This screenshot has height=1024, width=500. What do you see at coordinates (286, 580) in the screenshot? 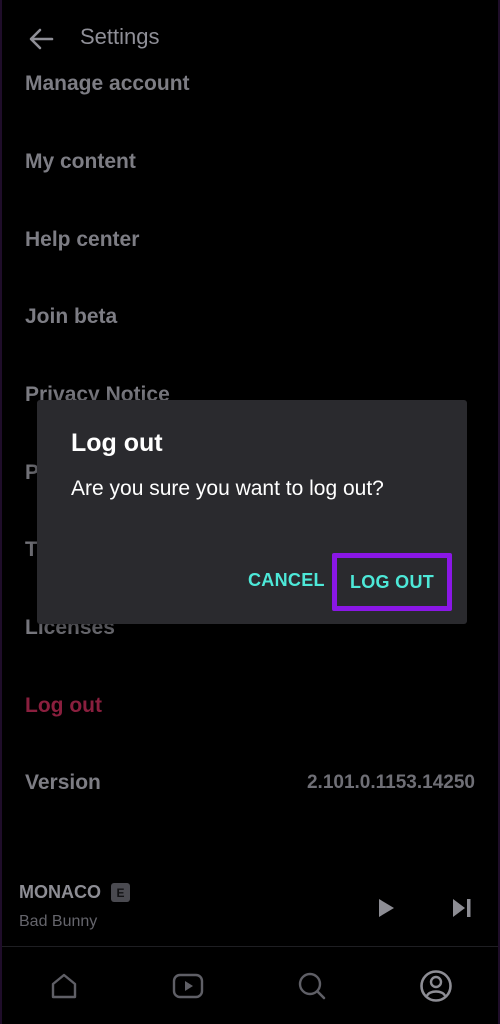
I see `cancel-button: CANCEL` at bounding box center [286, 580].